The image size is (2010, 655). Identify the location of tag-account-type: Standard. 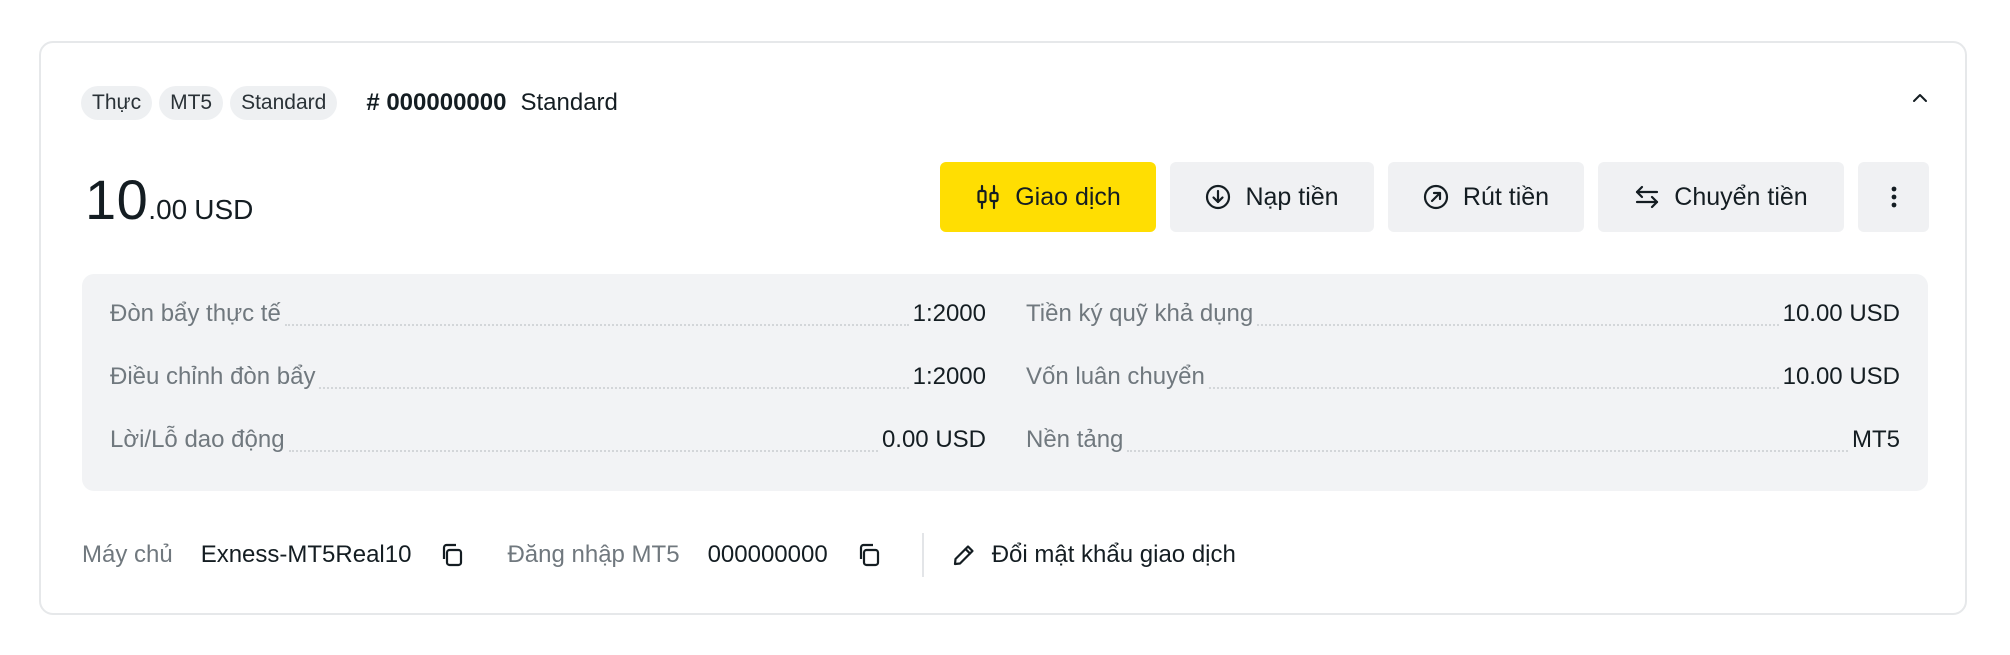
(284, 103).